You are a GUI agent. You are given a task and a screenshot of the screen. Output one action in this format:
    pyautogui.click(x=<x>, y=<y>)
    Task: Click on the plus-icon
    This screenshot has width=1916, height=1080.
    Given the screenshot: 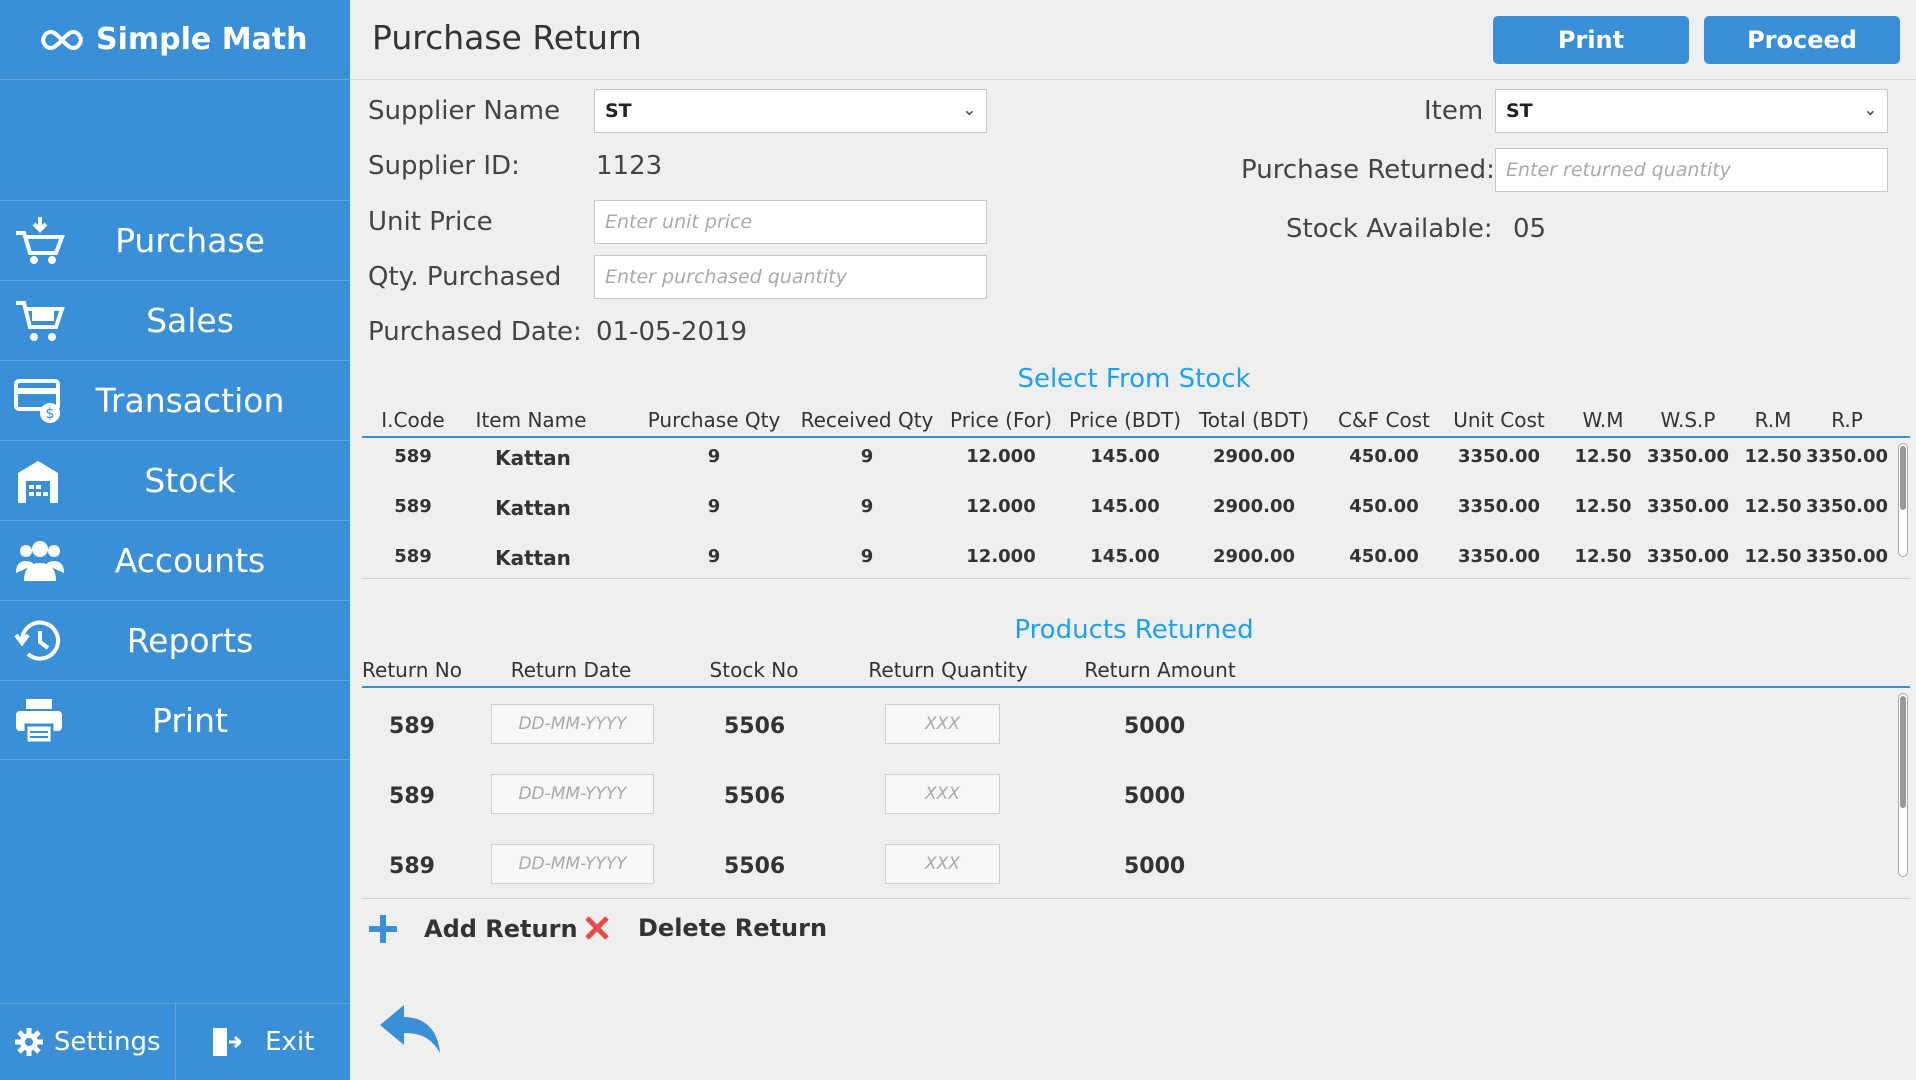 What is the action you would take?
    pyautogui.click(x=383, y=929)
    